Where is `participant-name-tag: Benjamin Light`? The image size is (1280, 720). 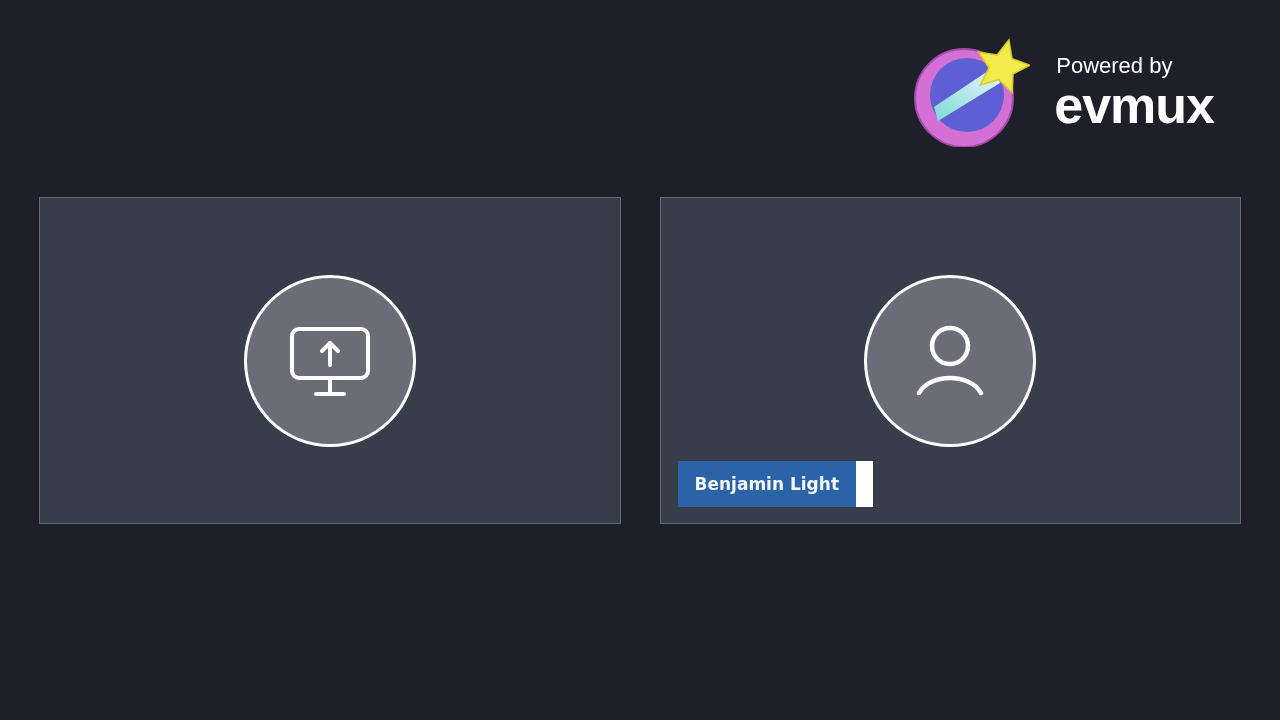
participant-name-tag: Benjamin Light is located at coordinates (766, 484).